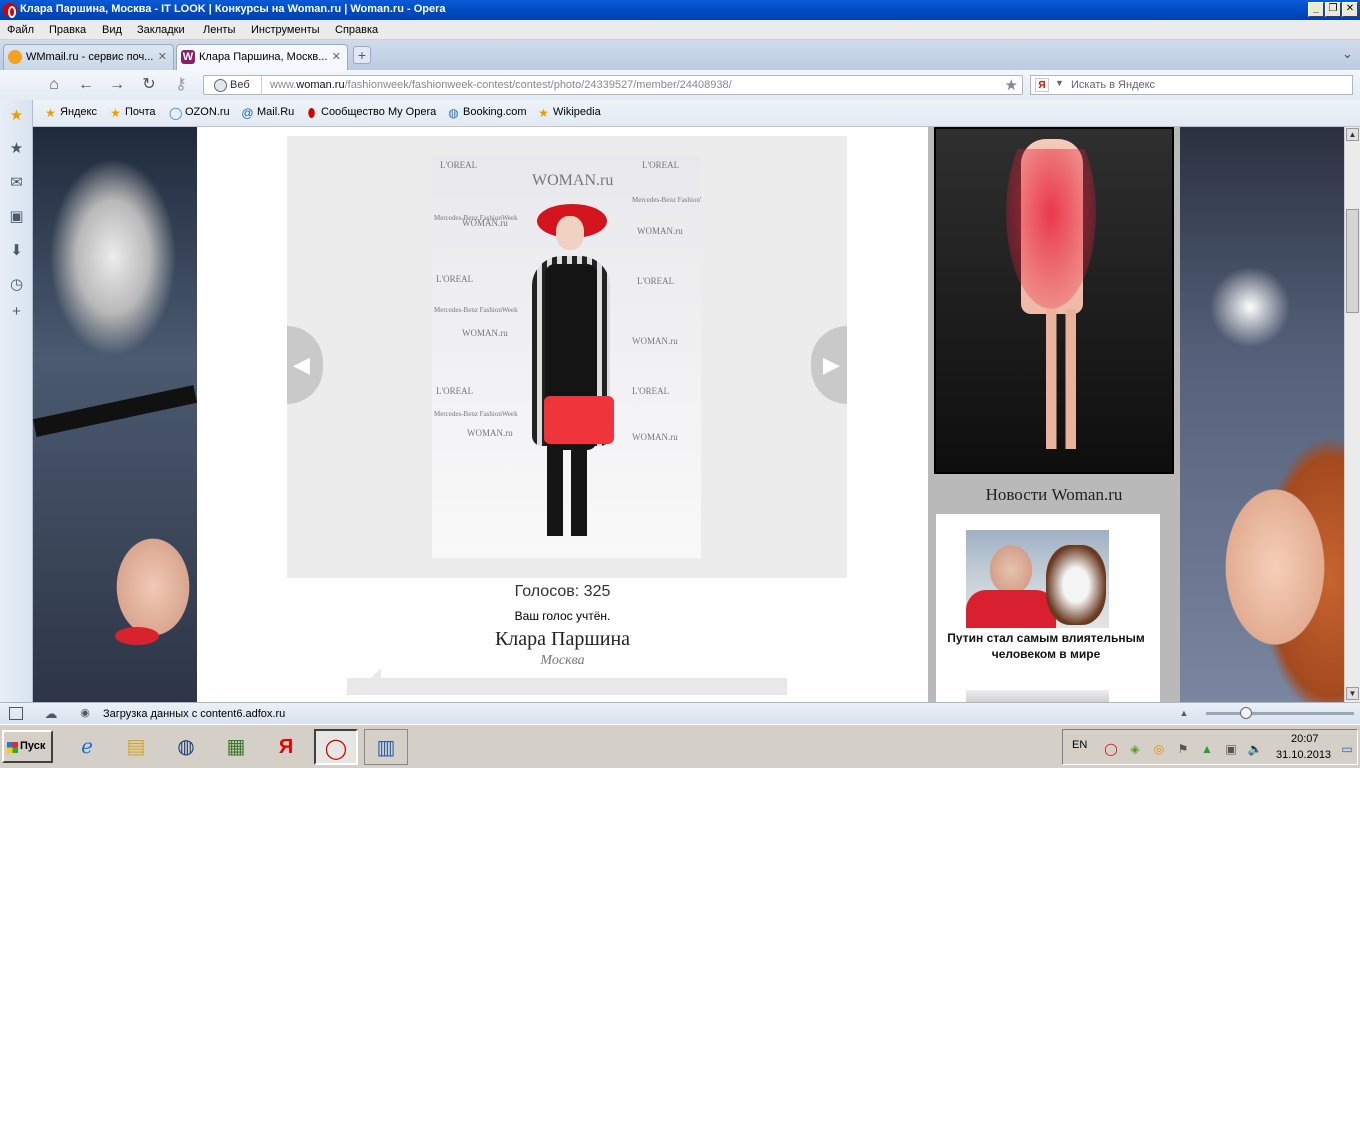  I want to click on avast-icon: ◎, so click(1159, 749).